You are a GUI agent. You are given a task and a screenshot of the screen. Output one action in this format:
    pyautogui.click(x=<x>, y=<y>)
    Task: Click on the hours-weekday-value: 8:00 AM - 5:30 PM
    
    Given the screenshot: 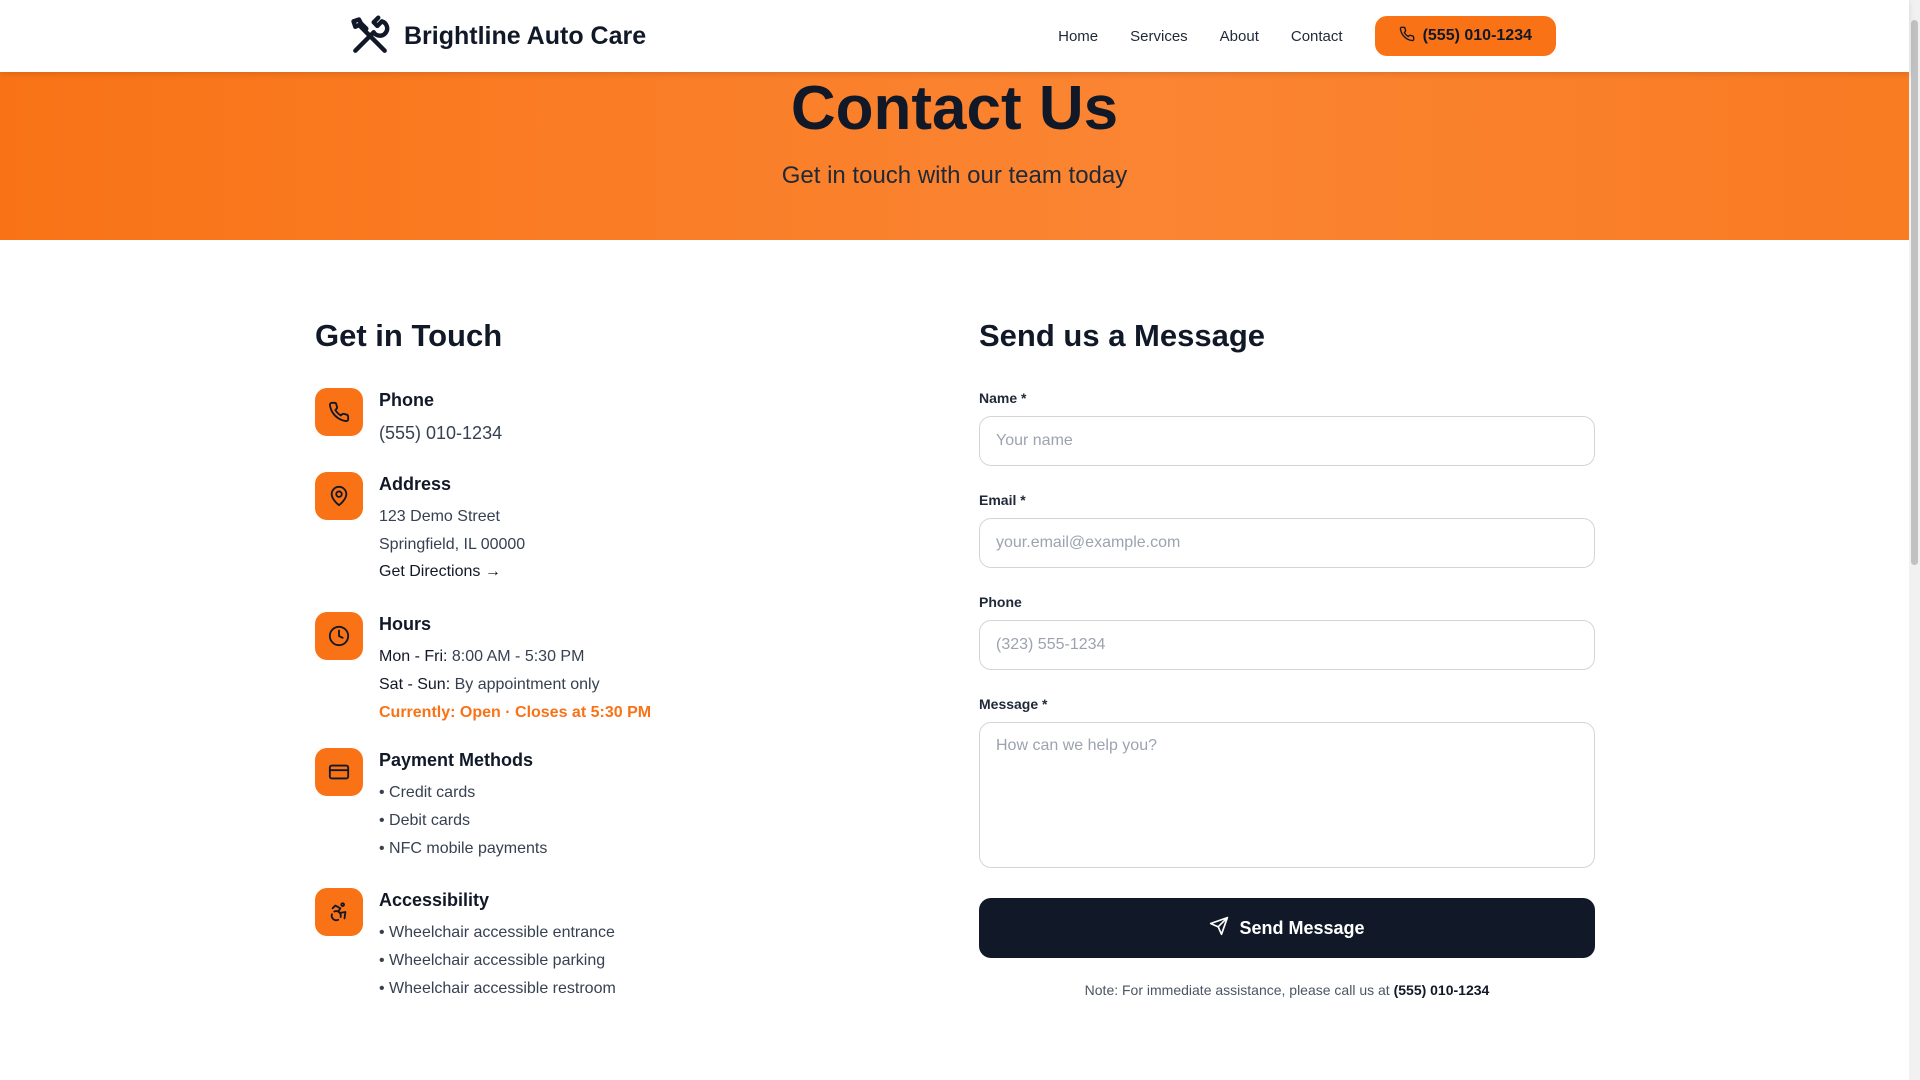 What is the action you would take?
    pyautogui.click(x=516, y=656)
    